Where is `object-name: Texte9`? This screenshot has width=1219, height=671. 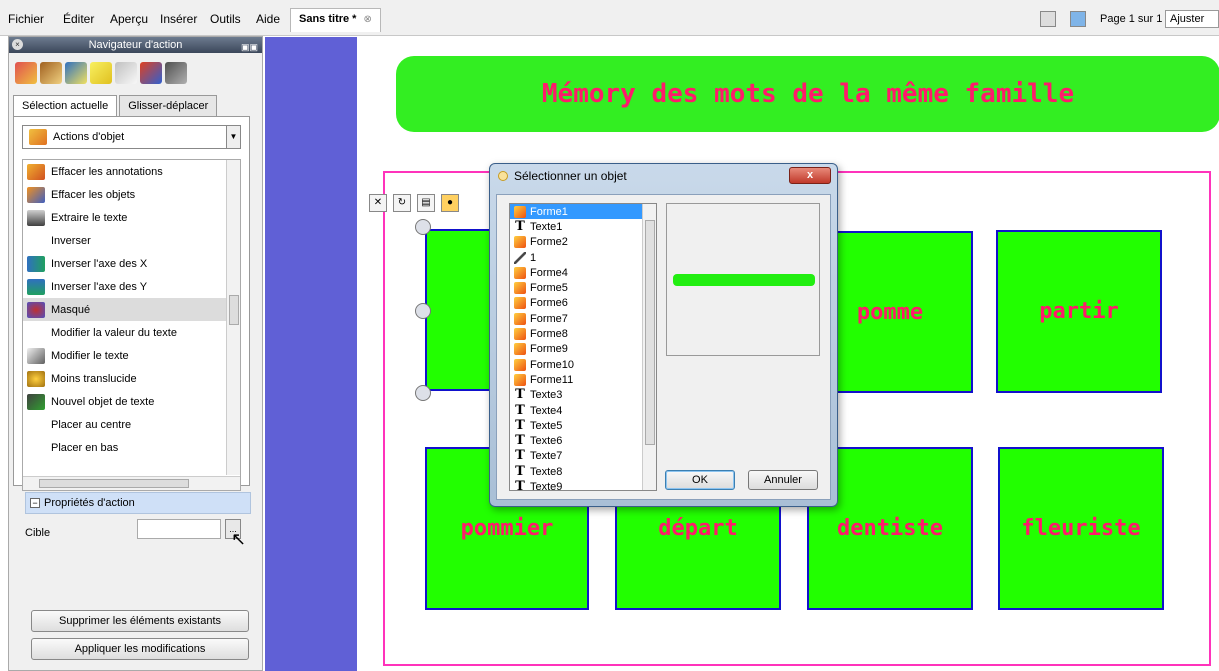 object-name: Texte9 is located at coordinates (546, 485).